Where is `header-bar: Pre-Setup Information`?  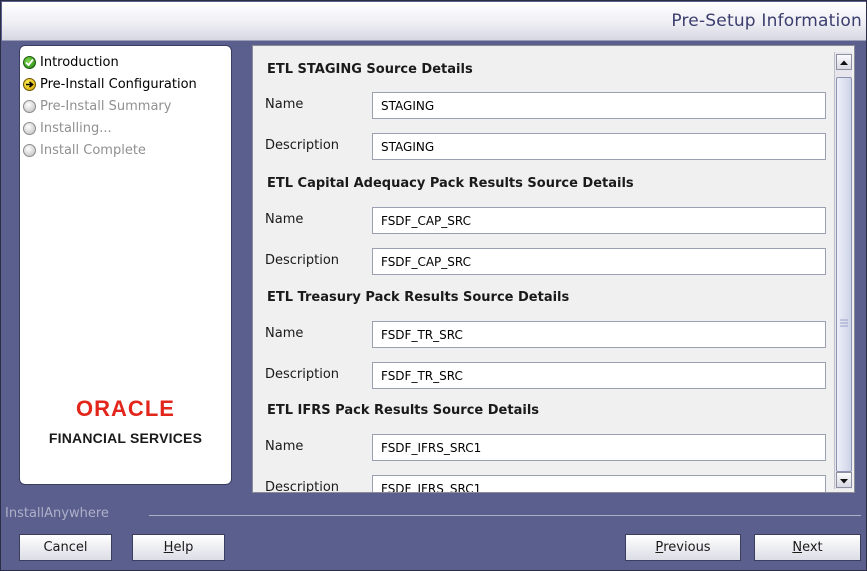
header-bar: Pre-Setup Information is located at coordinates (434, 21).